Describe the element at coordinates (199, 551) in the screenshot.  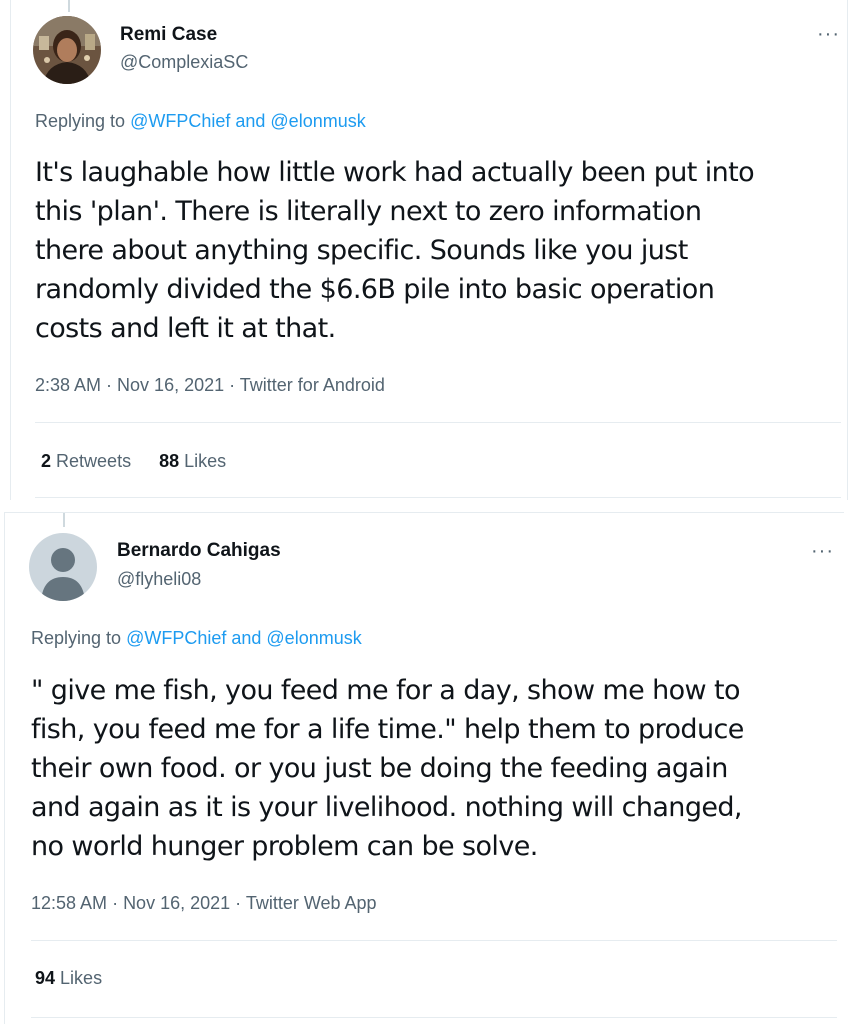
I see `author-name: Bernardo Cahigas` at that location.